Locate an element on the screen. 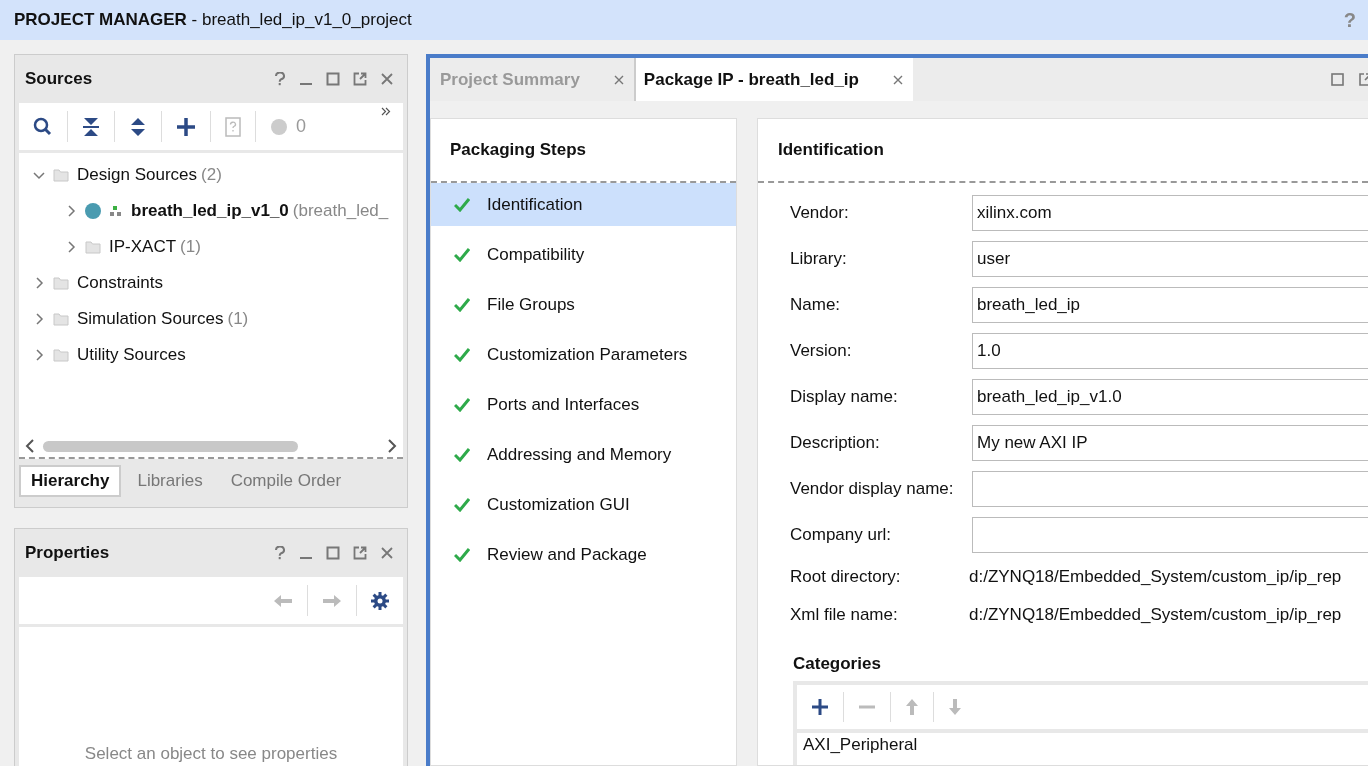  field-label: Root directory: is located at coordinates (846, 577).